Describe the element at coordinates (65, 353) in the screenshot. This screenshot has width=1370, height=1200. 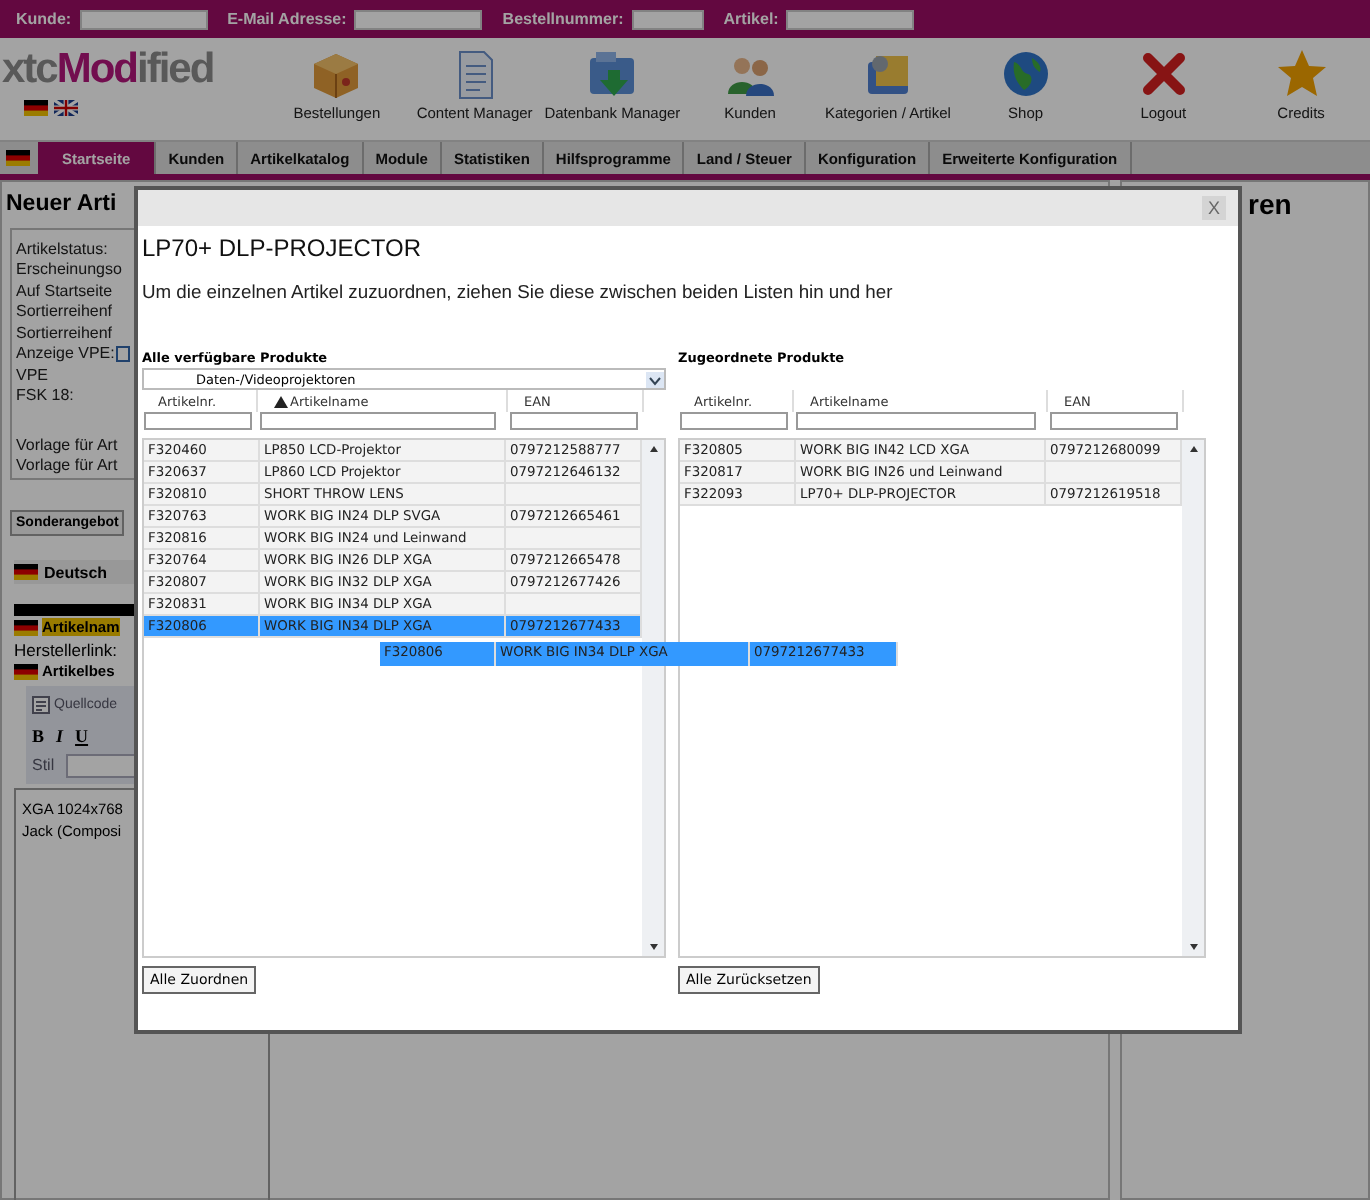
I see `field-label: Anzeige VPE:` at that location.